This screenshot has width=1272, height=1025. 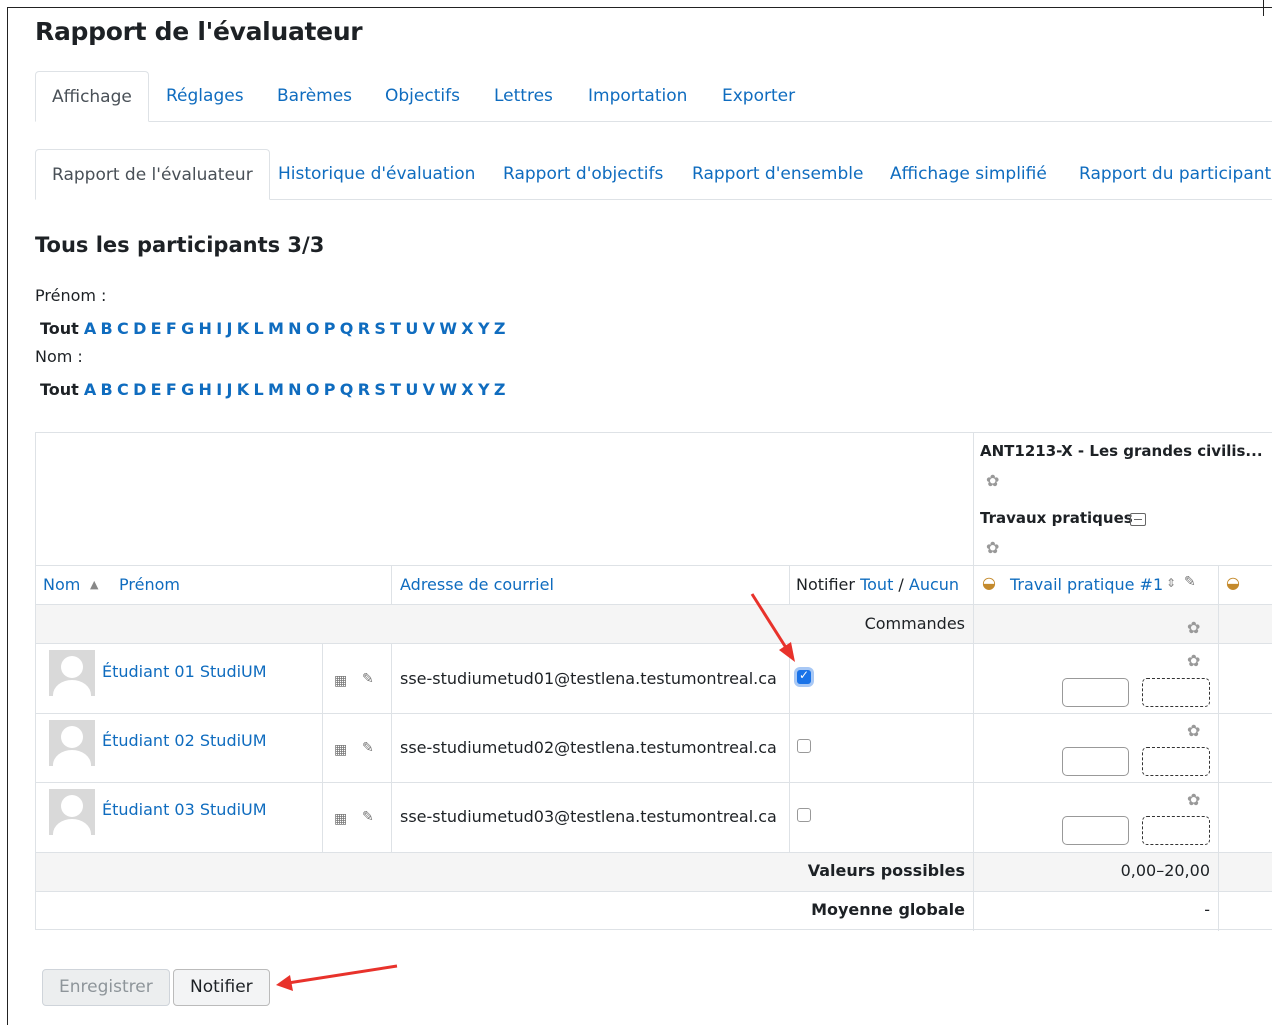 What do you see at coordinates (219, 389) in the screenshot?
I see `lastname-initial-i: I` at bounding box center [219, 389].